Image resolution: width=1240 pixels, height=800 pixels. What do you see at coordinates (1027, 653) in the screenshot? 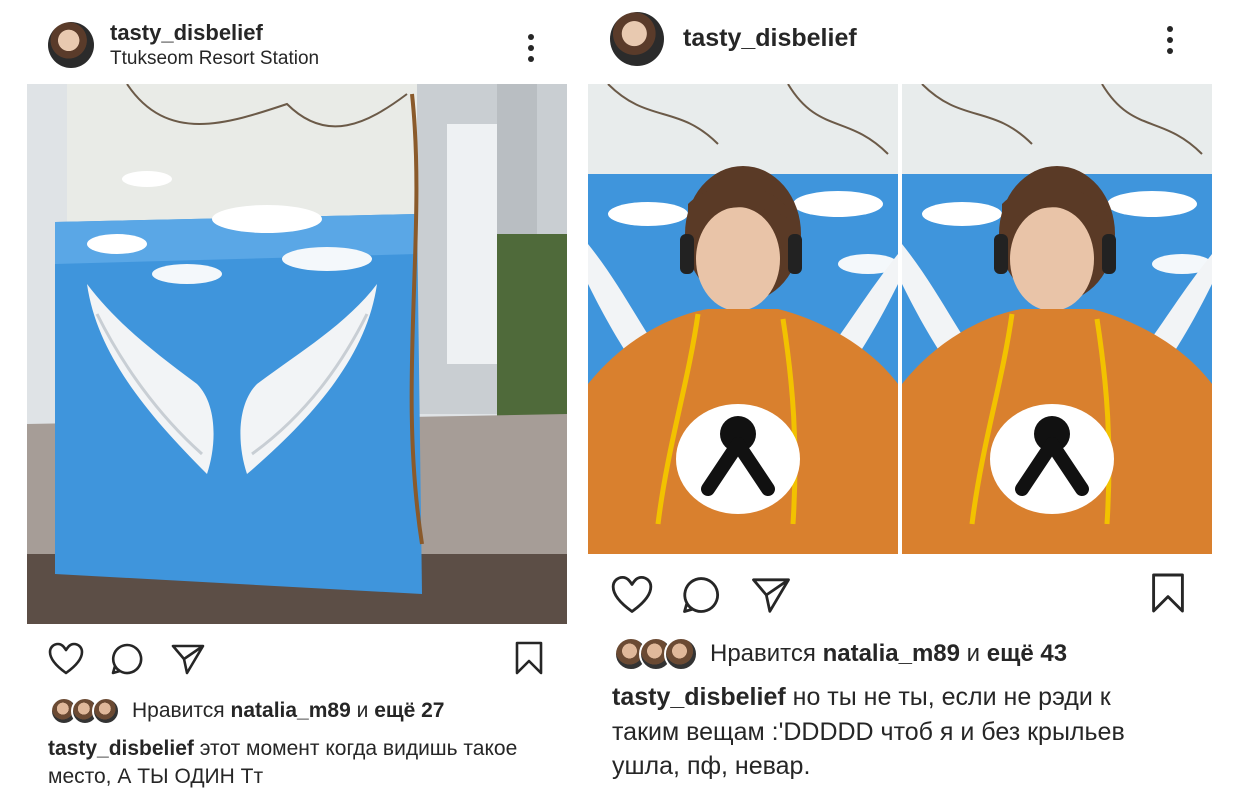
I see `likes-others: ещё 43` at bounding box center [1027, 653].